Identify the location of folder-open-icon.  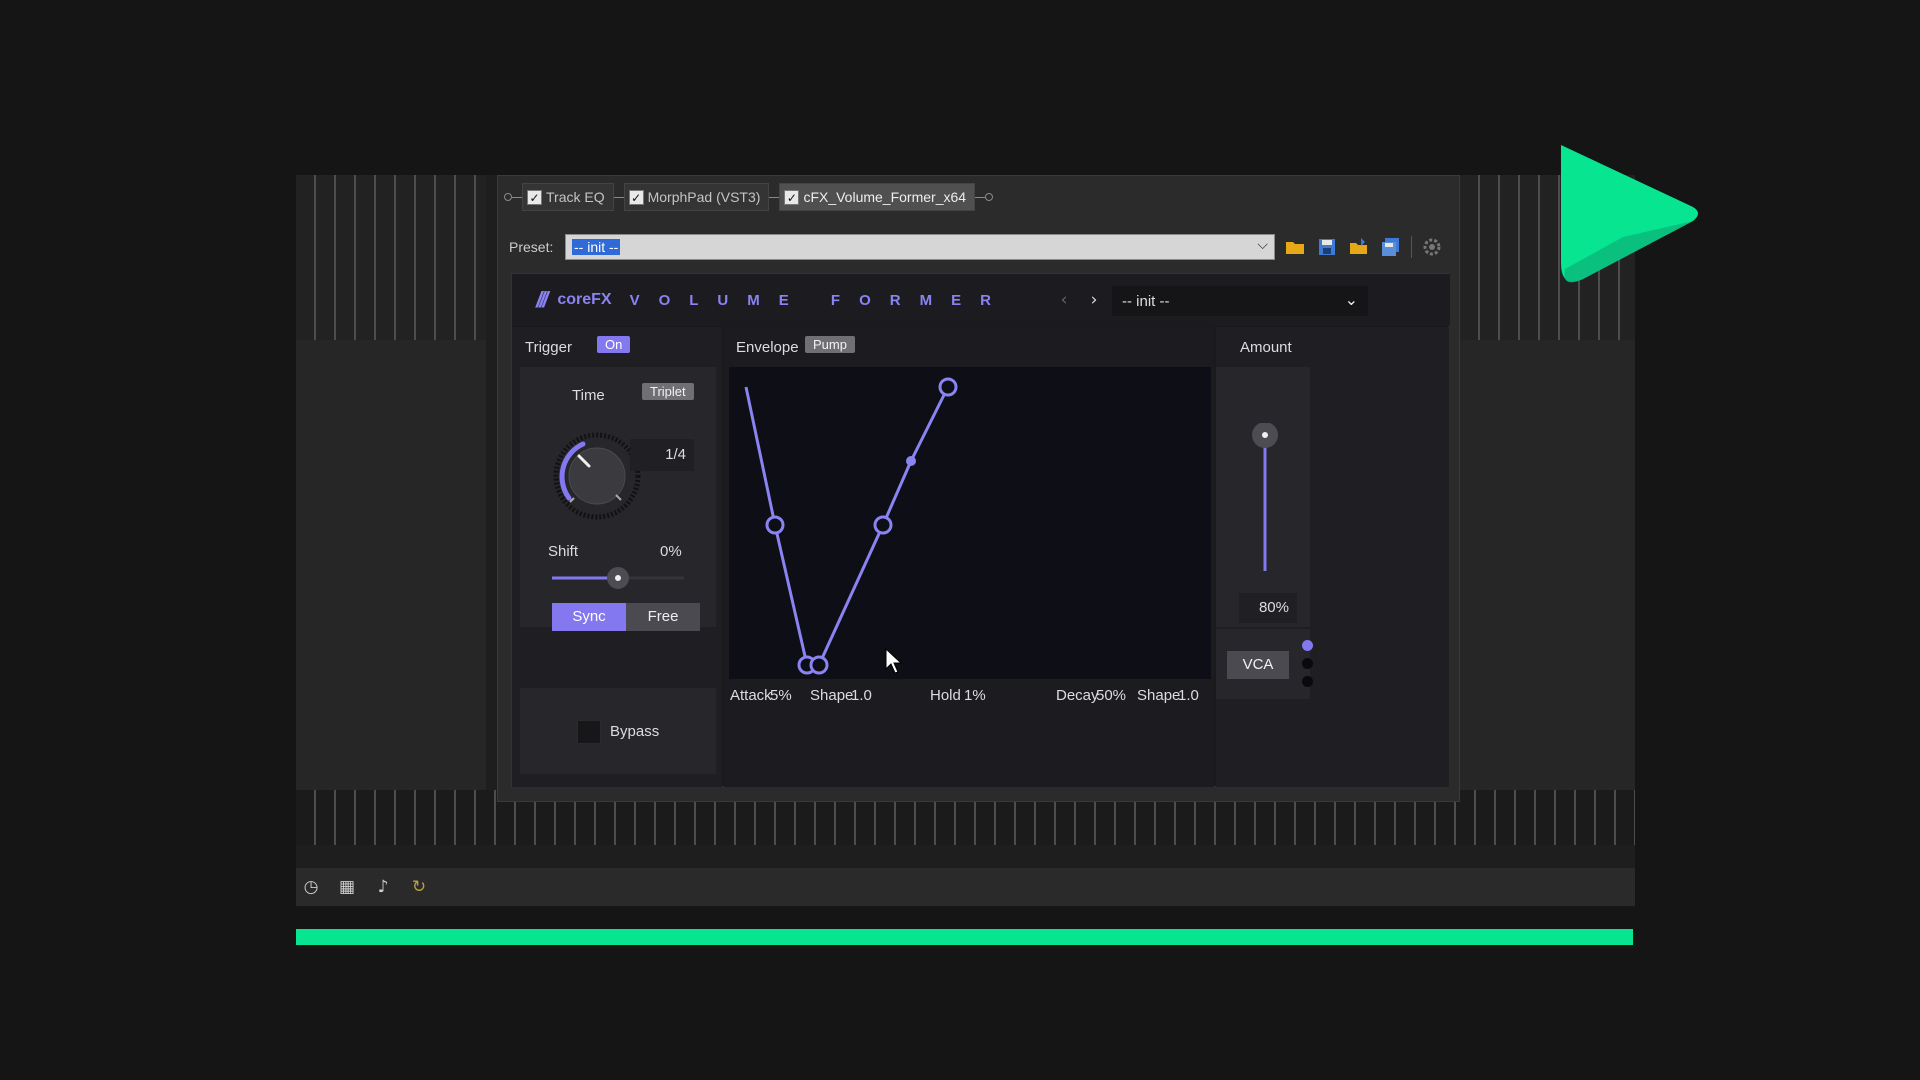
(1295, 247).